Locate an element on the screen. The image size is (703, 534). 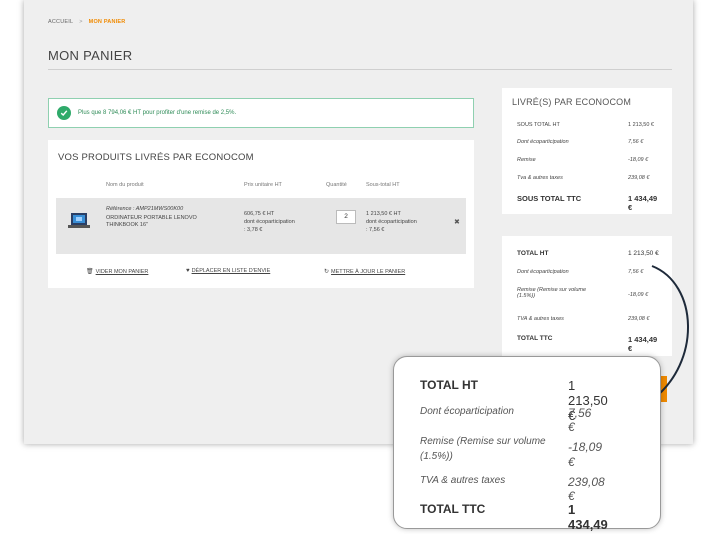
zoom-value: 7,56 € is located at coordinates (580, 420).